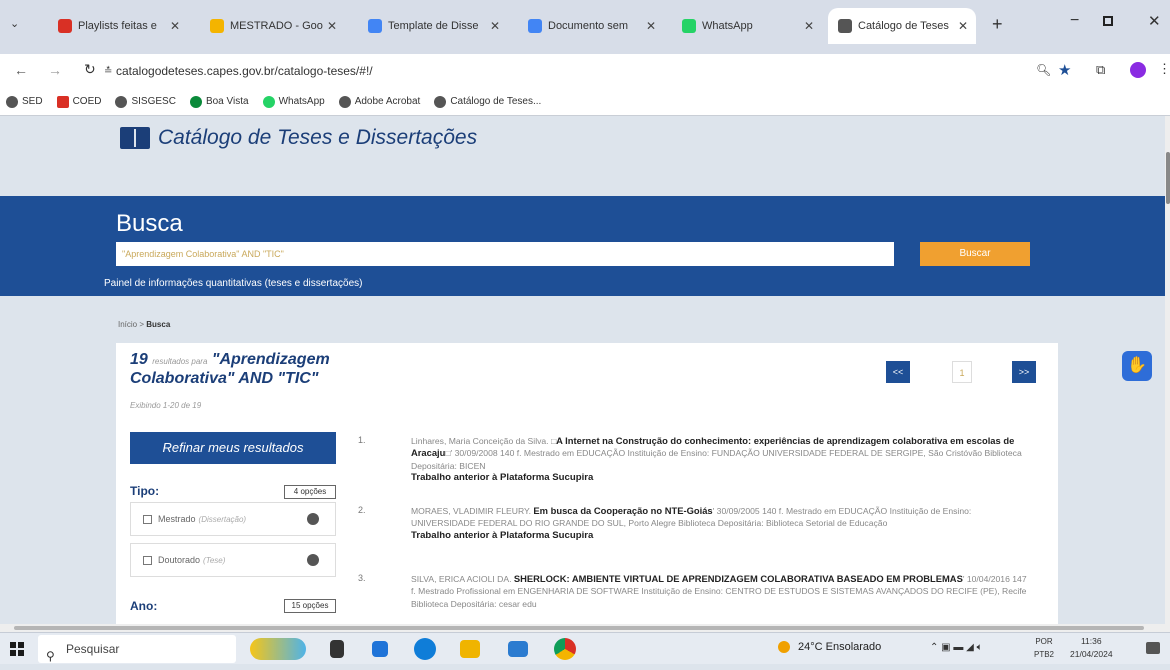 The image size is (1170, 670). I want to click on bookmark-label: Boa Vista, so click(227, 101).